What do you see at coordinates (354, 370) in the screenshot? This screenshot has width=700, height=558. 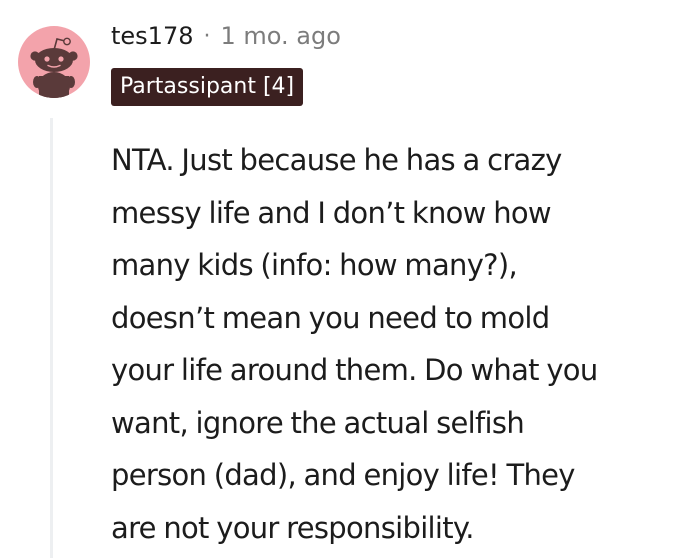 I see `comment-body-line: your life around them. Do what you` at bounding box center [354, 370].